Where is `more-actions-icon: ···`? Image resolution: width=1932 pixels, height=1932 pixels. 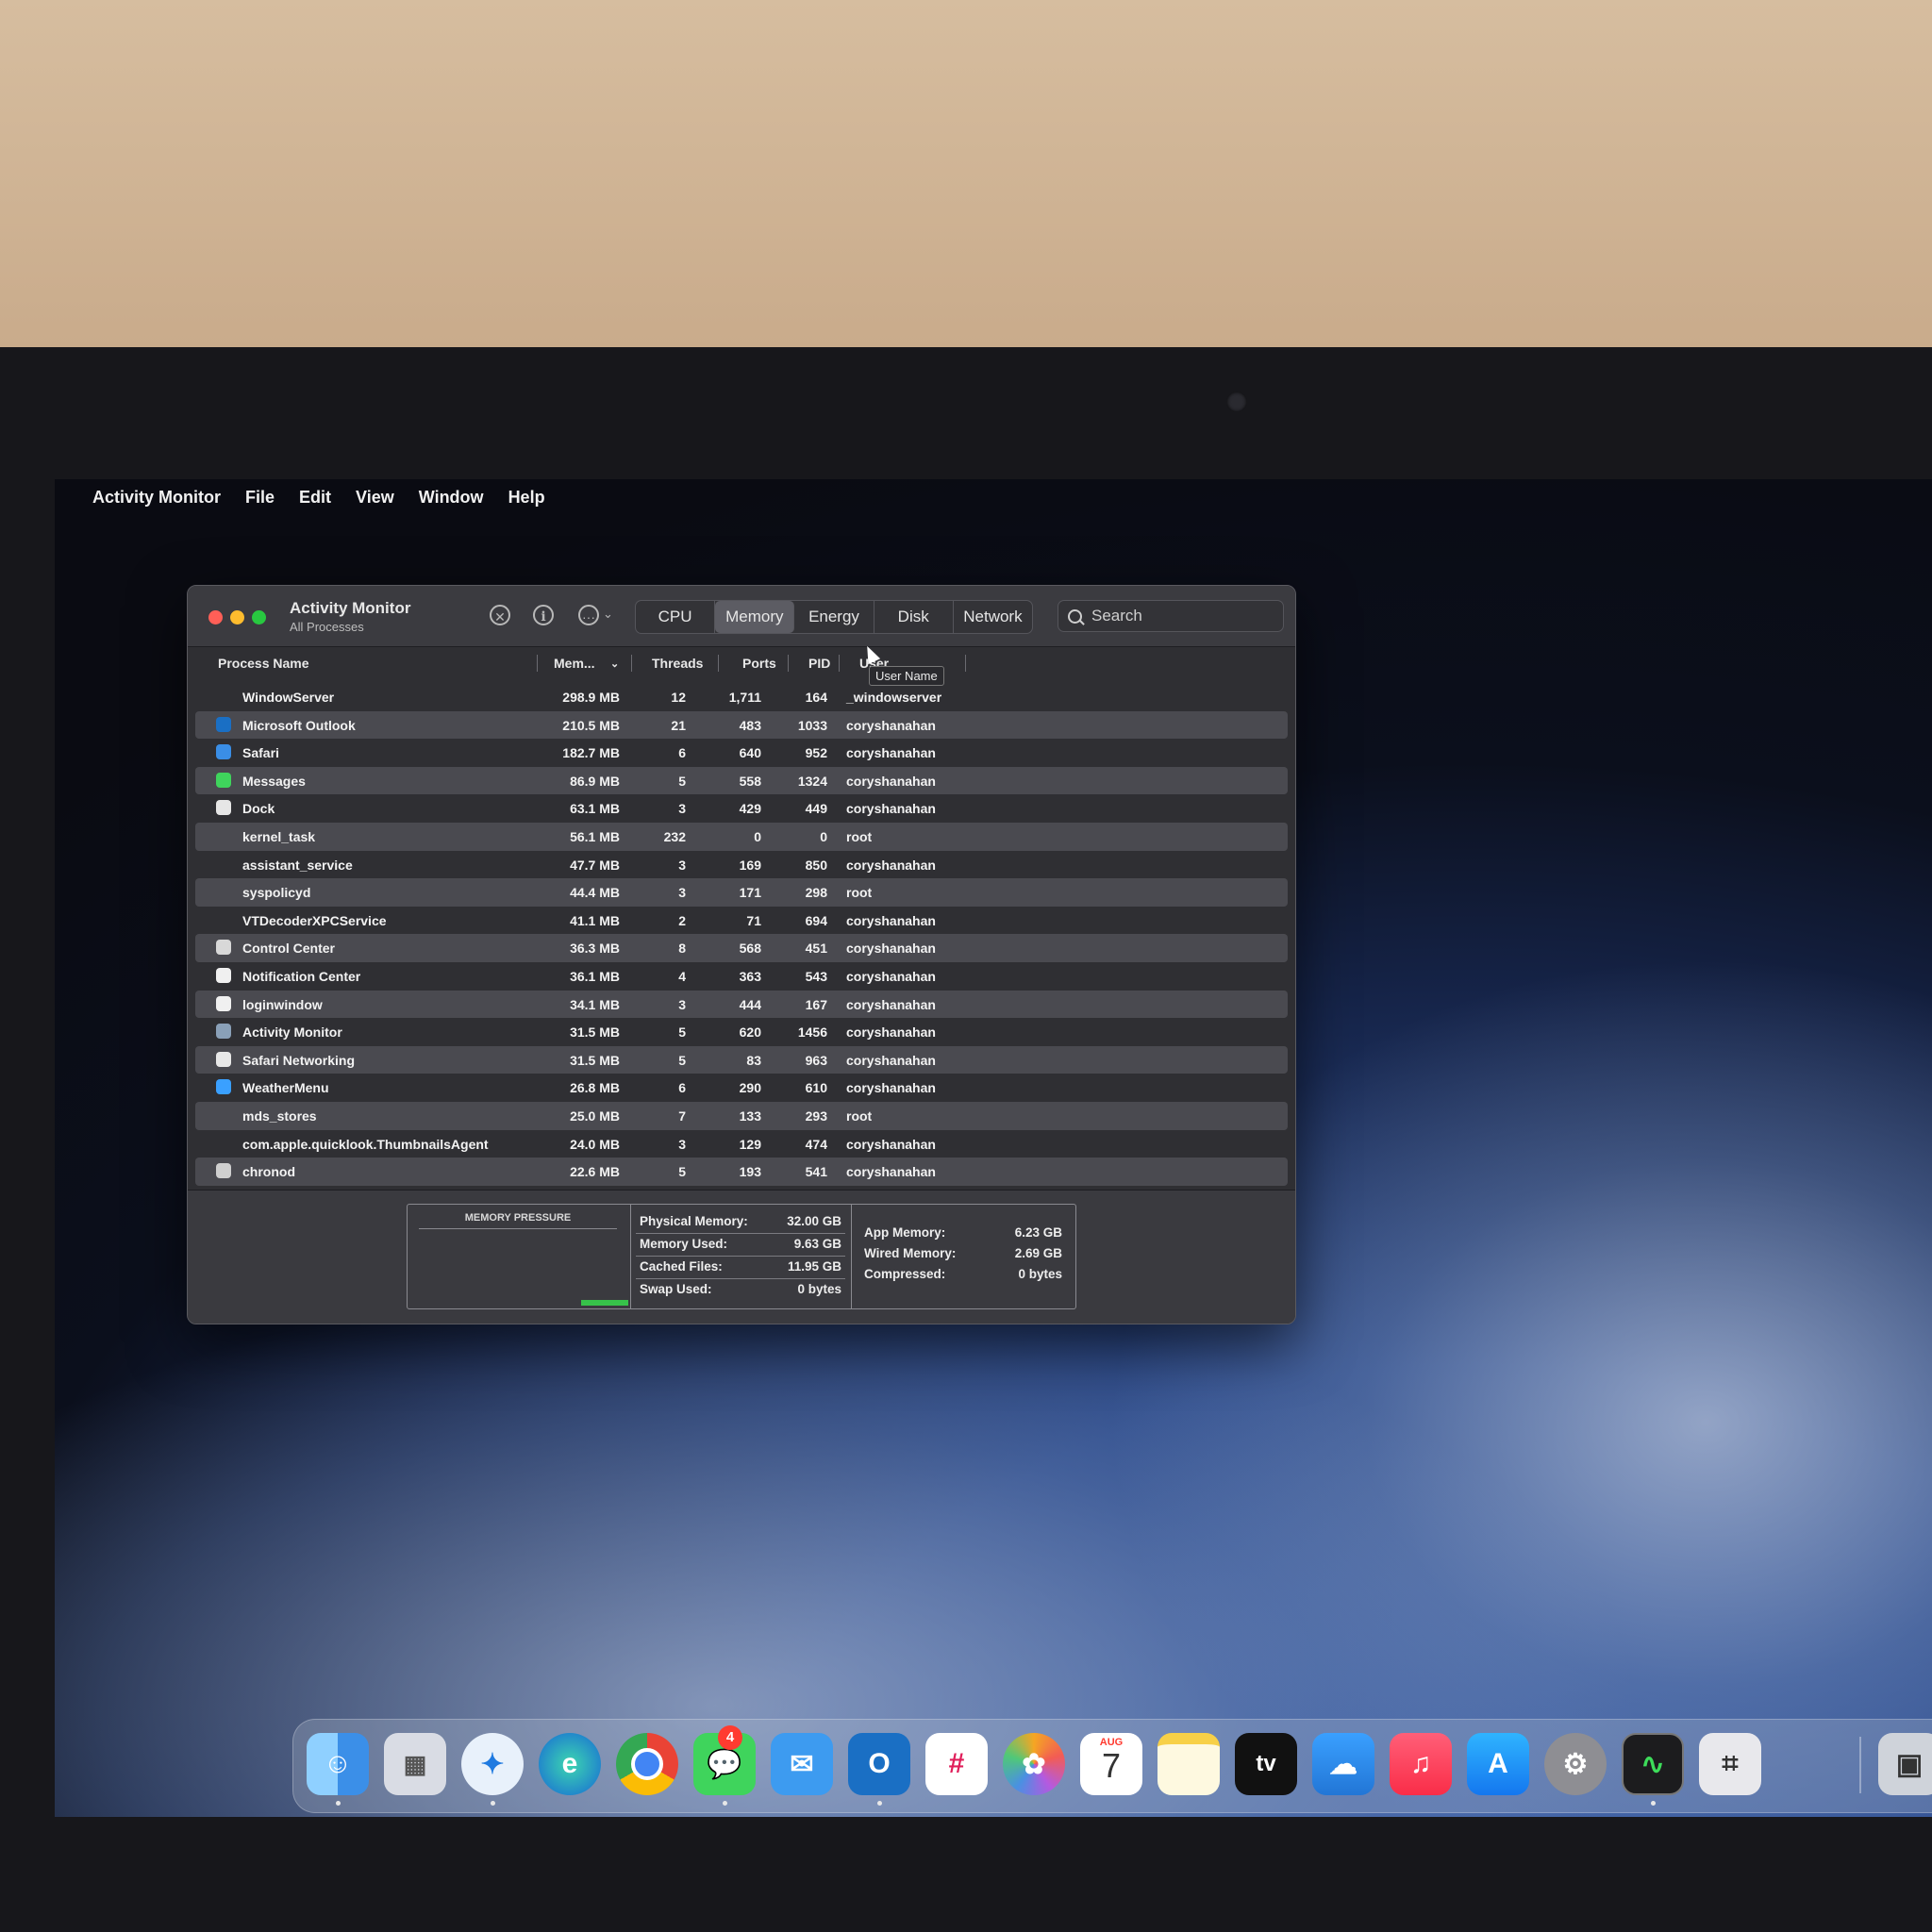 more-actions-icon: ··· is located at coordinates (588, 615).